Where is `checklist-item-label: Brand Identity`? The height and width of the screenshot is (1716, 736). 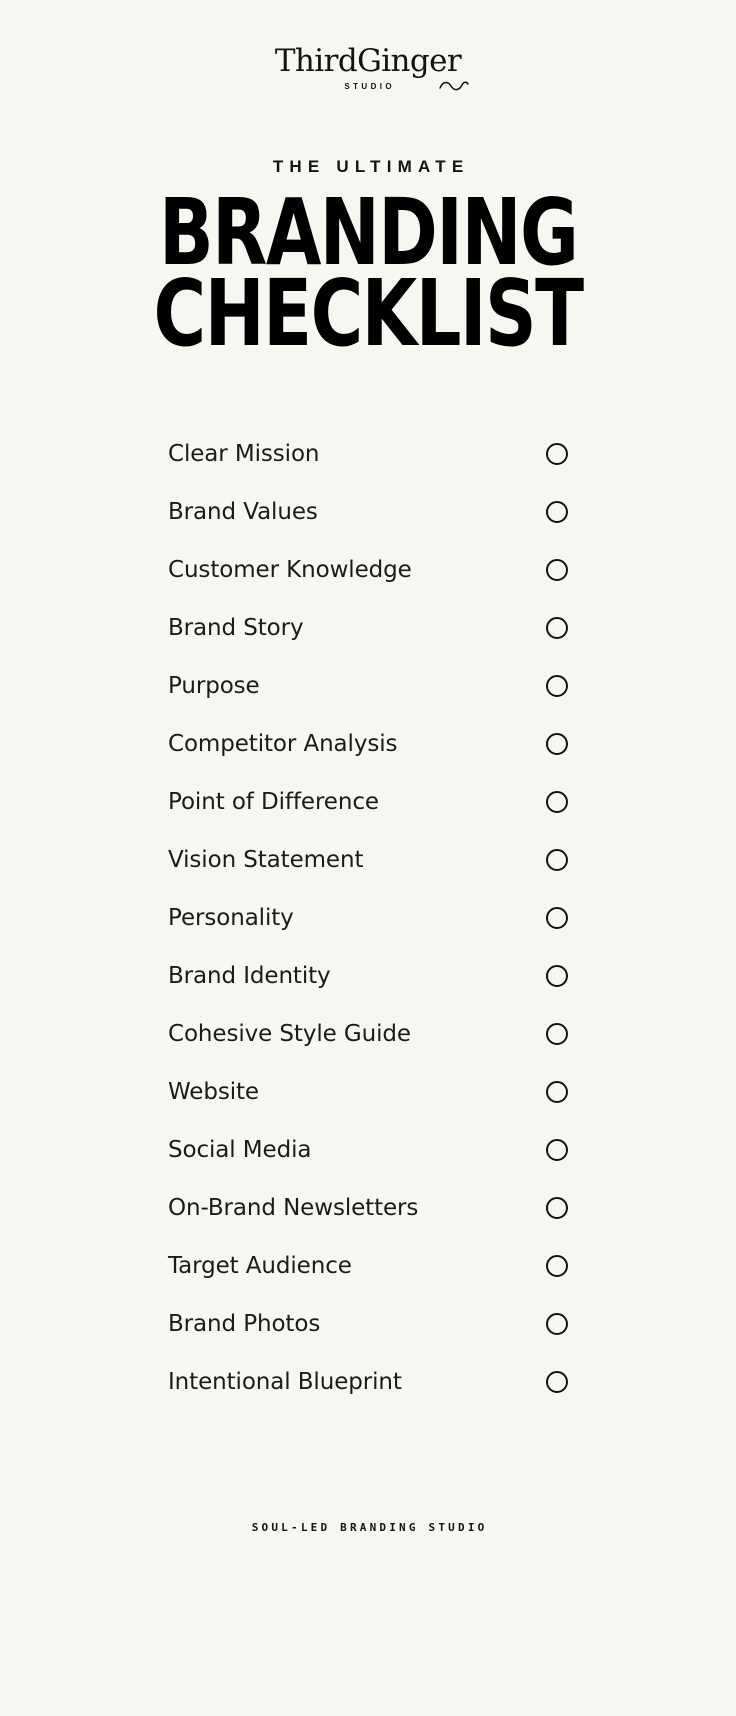 checklist-item-label: Brand Identity is located at coordinates (249, 976).